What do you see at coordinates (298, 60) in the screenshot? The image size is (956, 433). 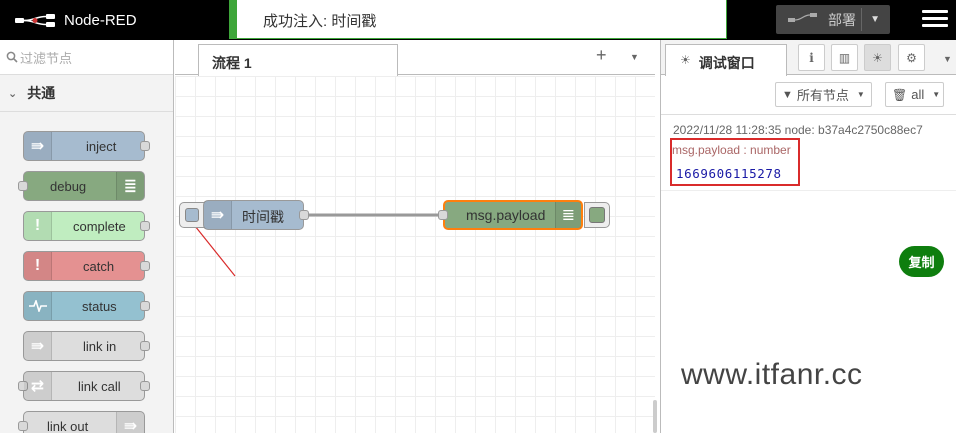 I see `tab-flow-1: 流程 1` at bounding box center [298, 60].